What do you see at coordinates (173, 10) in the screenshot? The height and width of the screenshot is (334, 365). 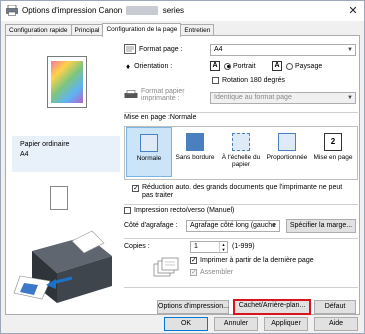 I see `title-suffix: series` at bounding box center [173, 10].